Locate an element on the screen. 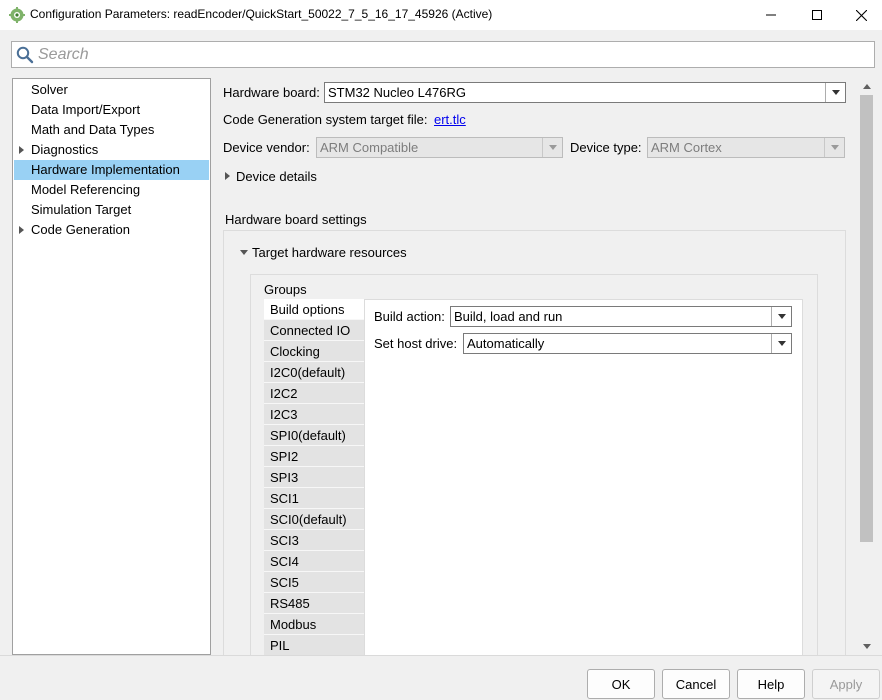 The image size is (882, 700). apply-button: Apply is located at coordinates (846, 684).